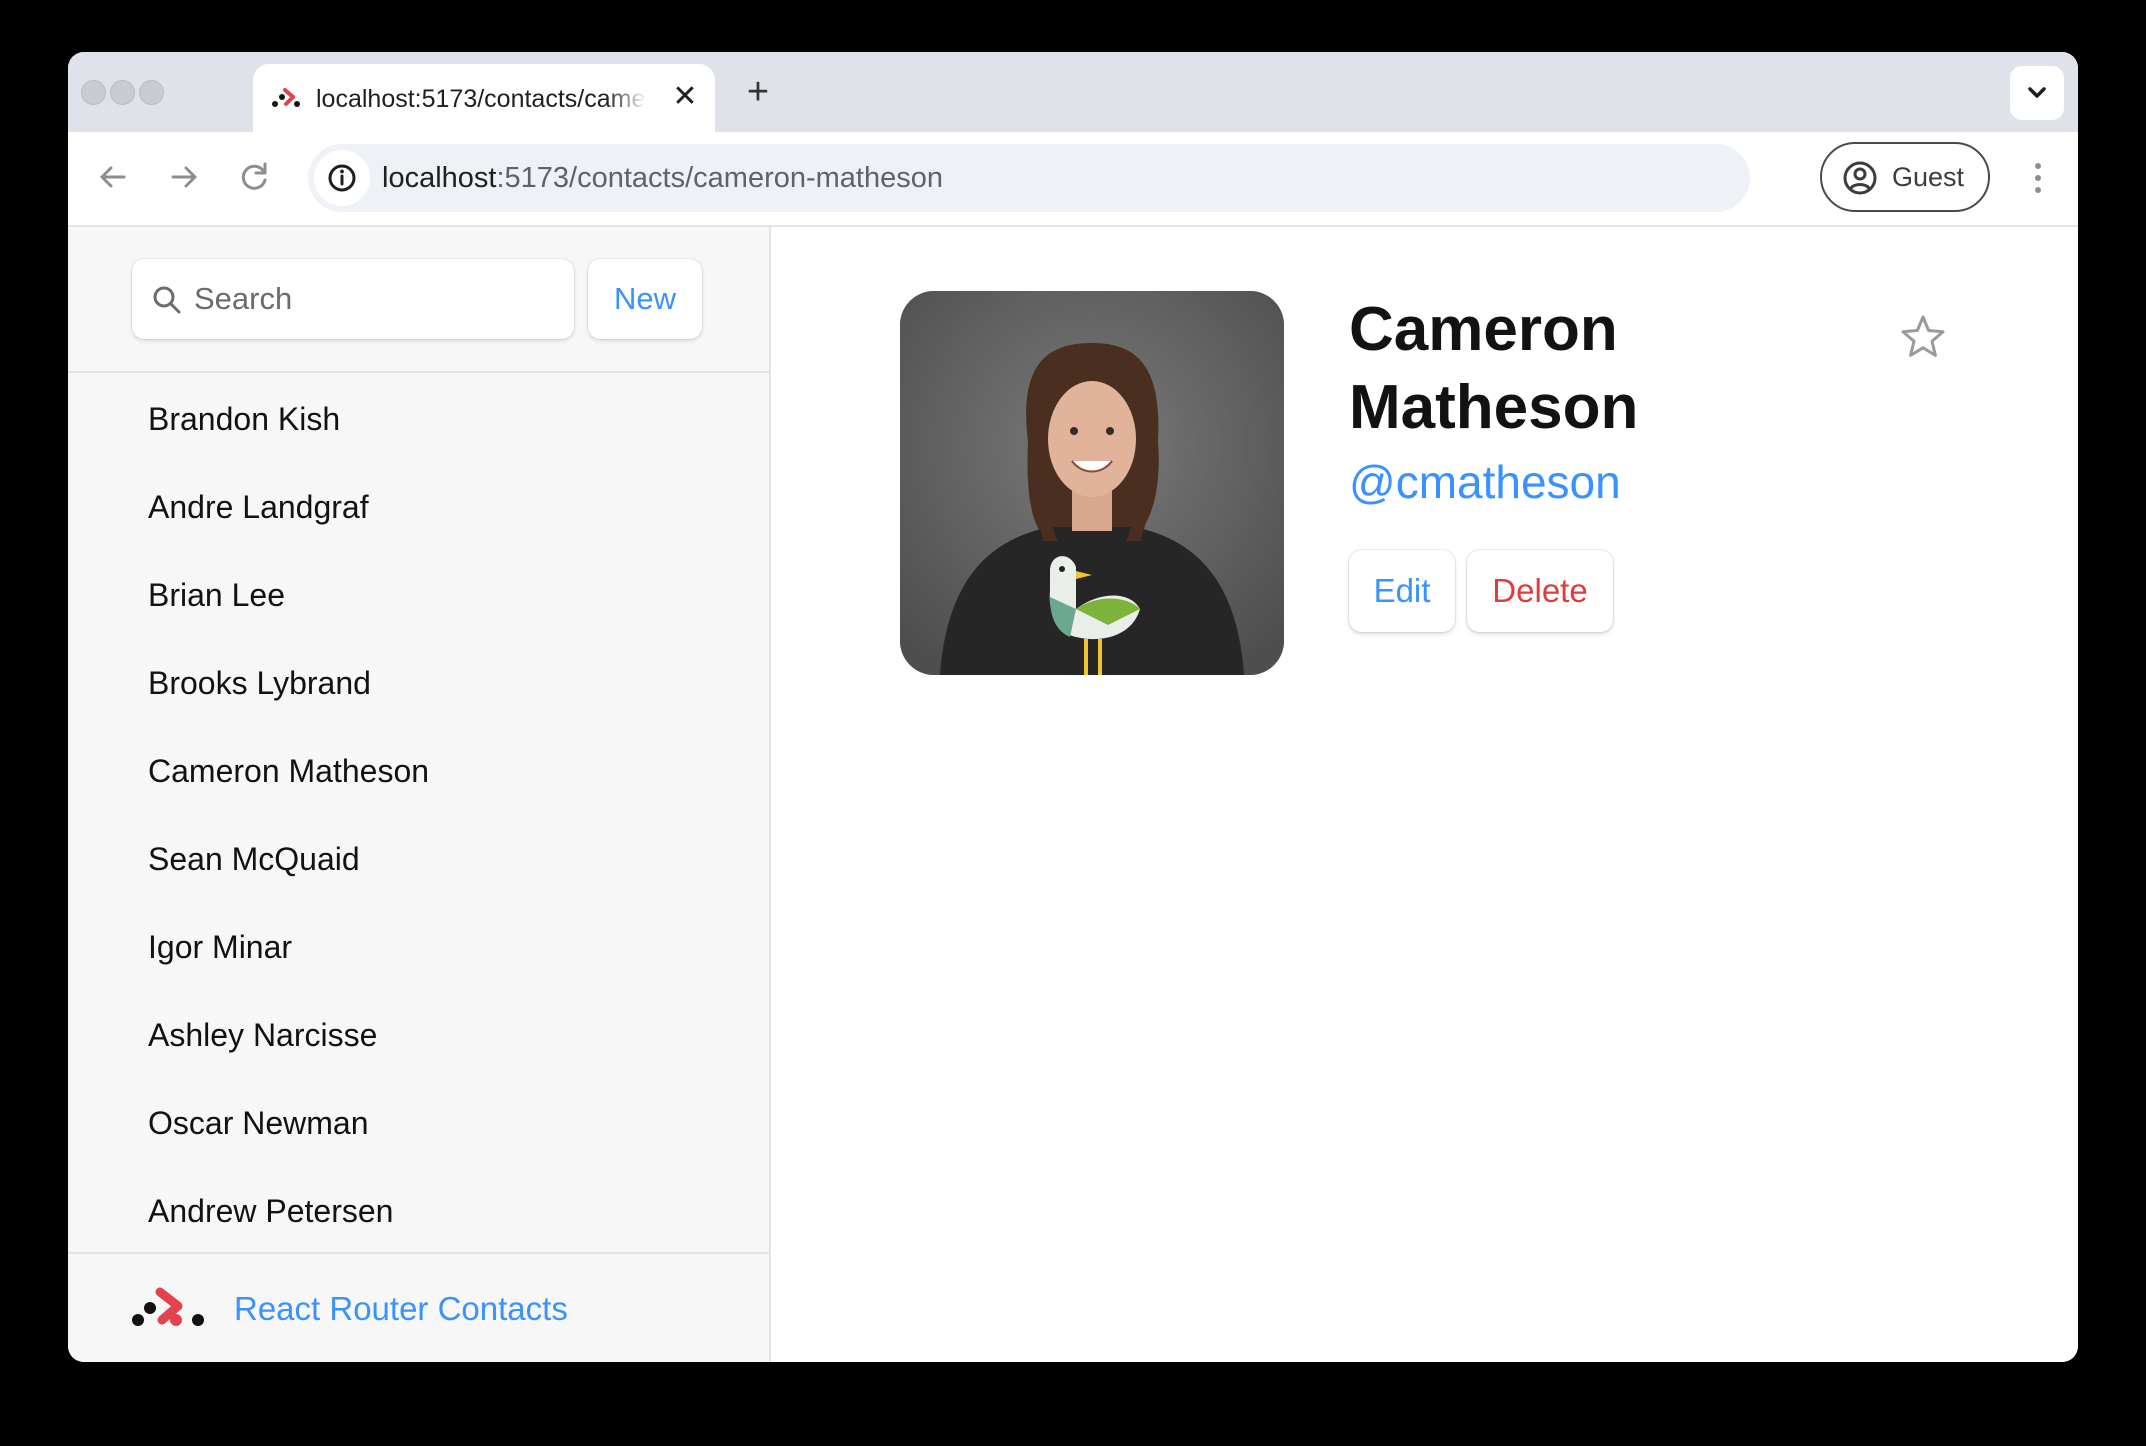 Image resolution: width=2146 pixels, height=1446 pixels. Describe the element at coordinates (1923, 337) in the screenshot. I see `star-icon` at that location.